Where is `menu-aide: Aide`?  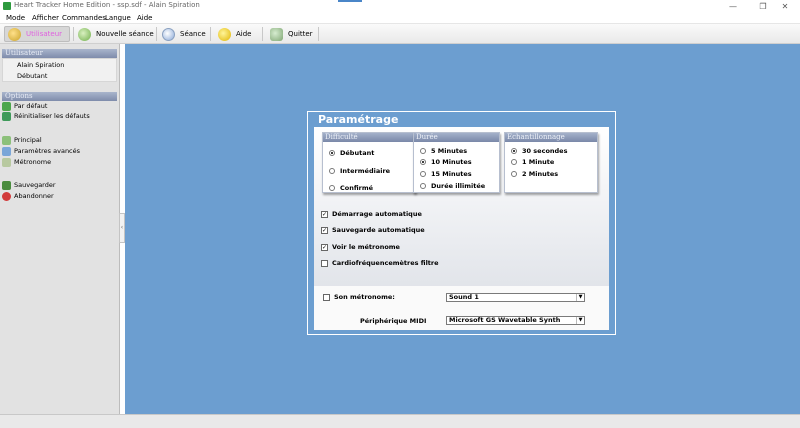
menu-aide: Aide is located at coordinates (144, 18).